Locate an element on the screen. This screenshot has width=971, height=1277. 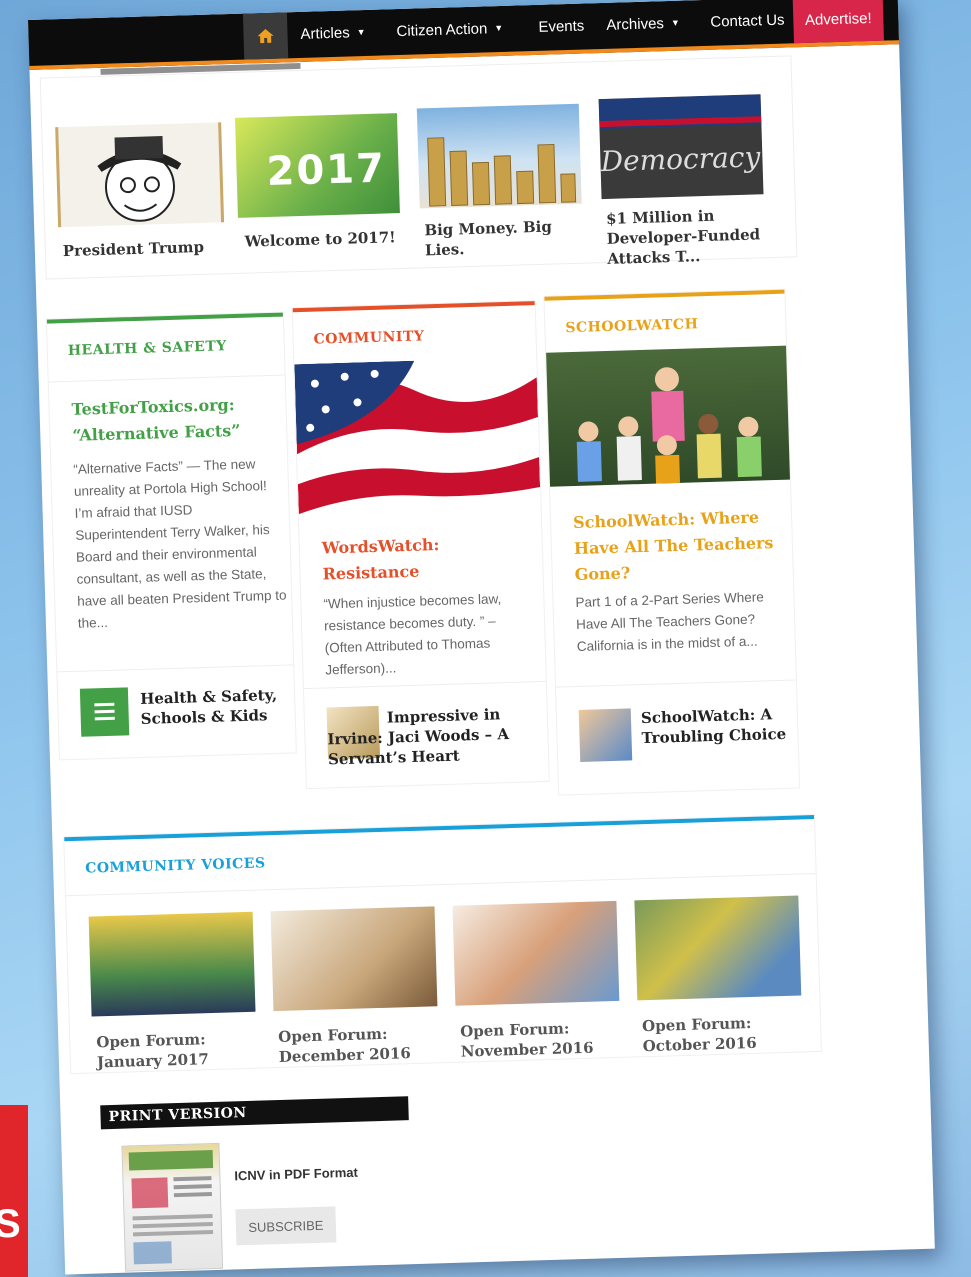
section-title-community: COMMUNITY is located at coordinates (369, 338).